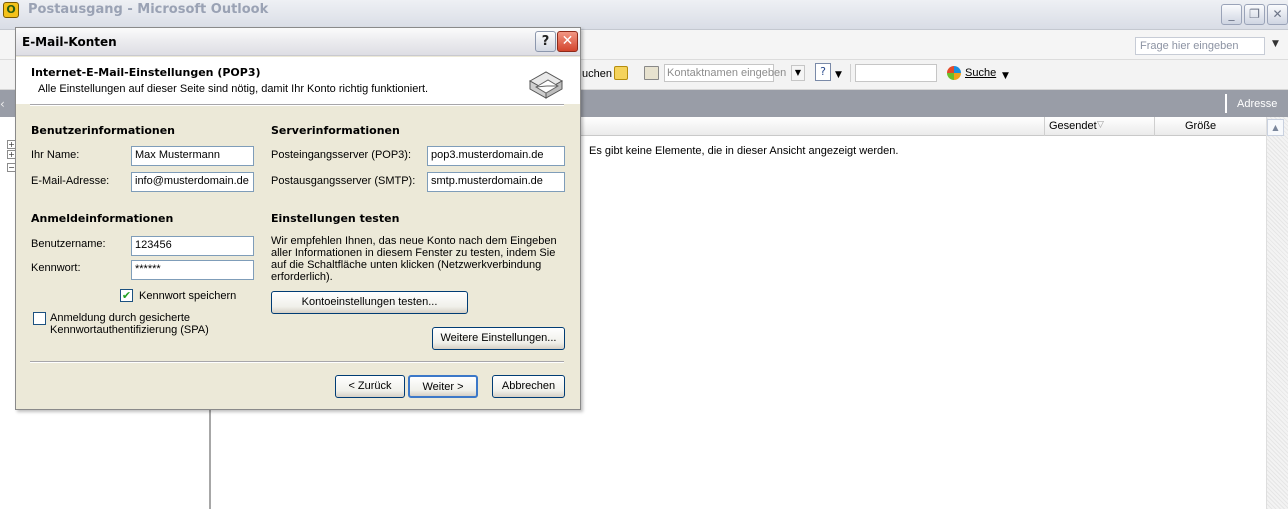 The height and width of the screenshot is (509, 1288). Describe the element at coordinates (1100, 125) in the screenshot. I see `sort-descending-icon: ▽` at that location.